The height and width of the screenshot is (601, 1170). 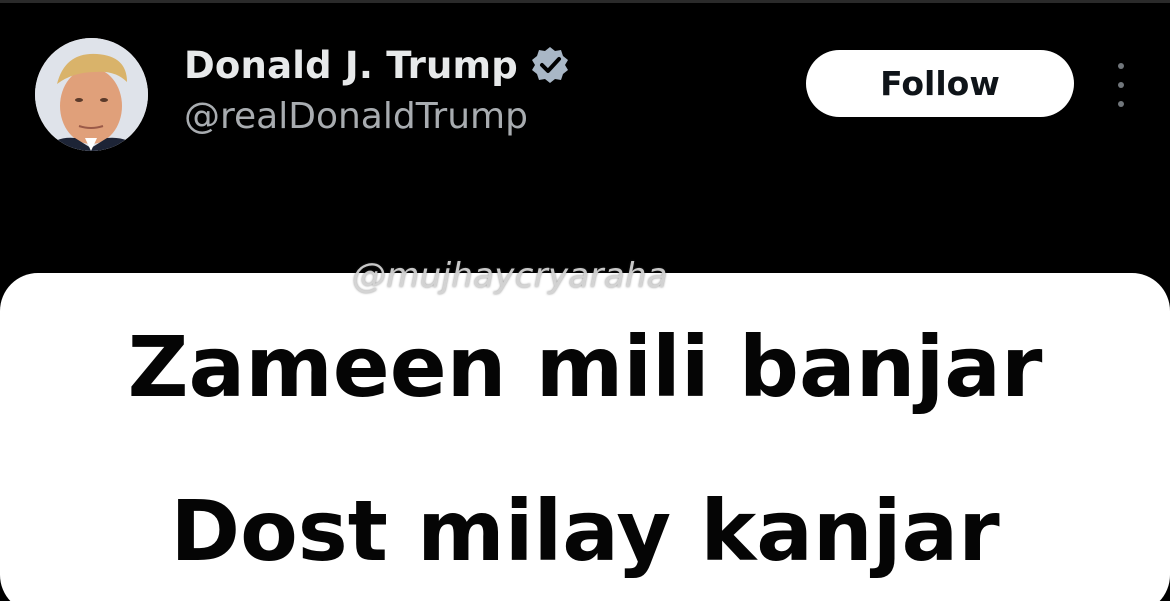 I want to click on name-row: Donald J. Trump, so click(x=377, y=65).